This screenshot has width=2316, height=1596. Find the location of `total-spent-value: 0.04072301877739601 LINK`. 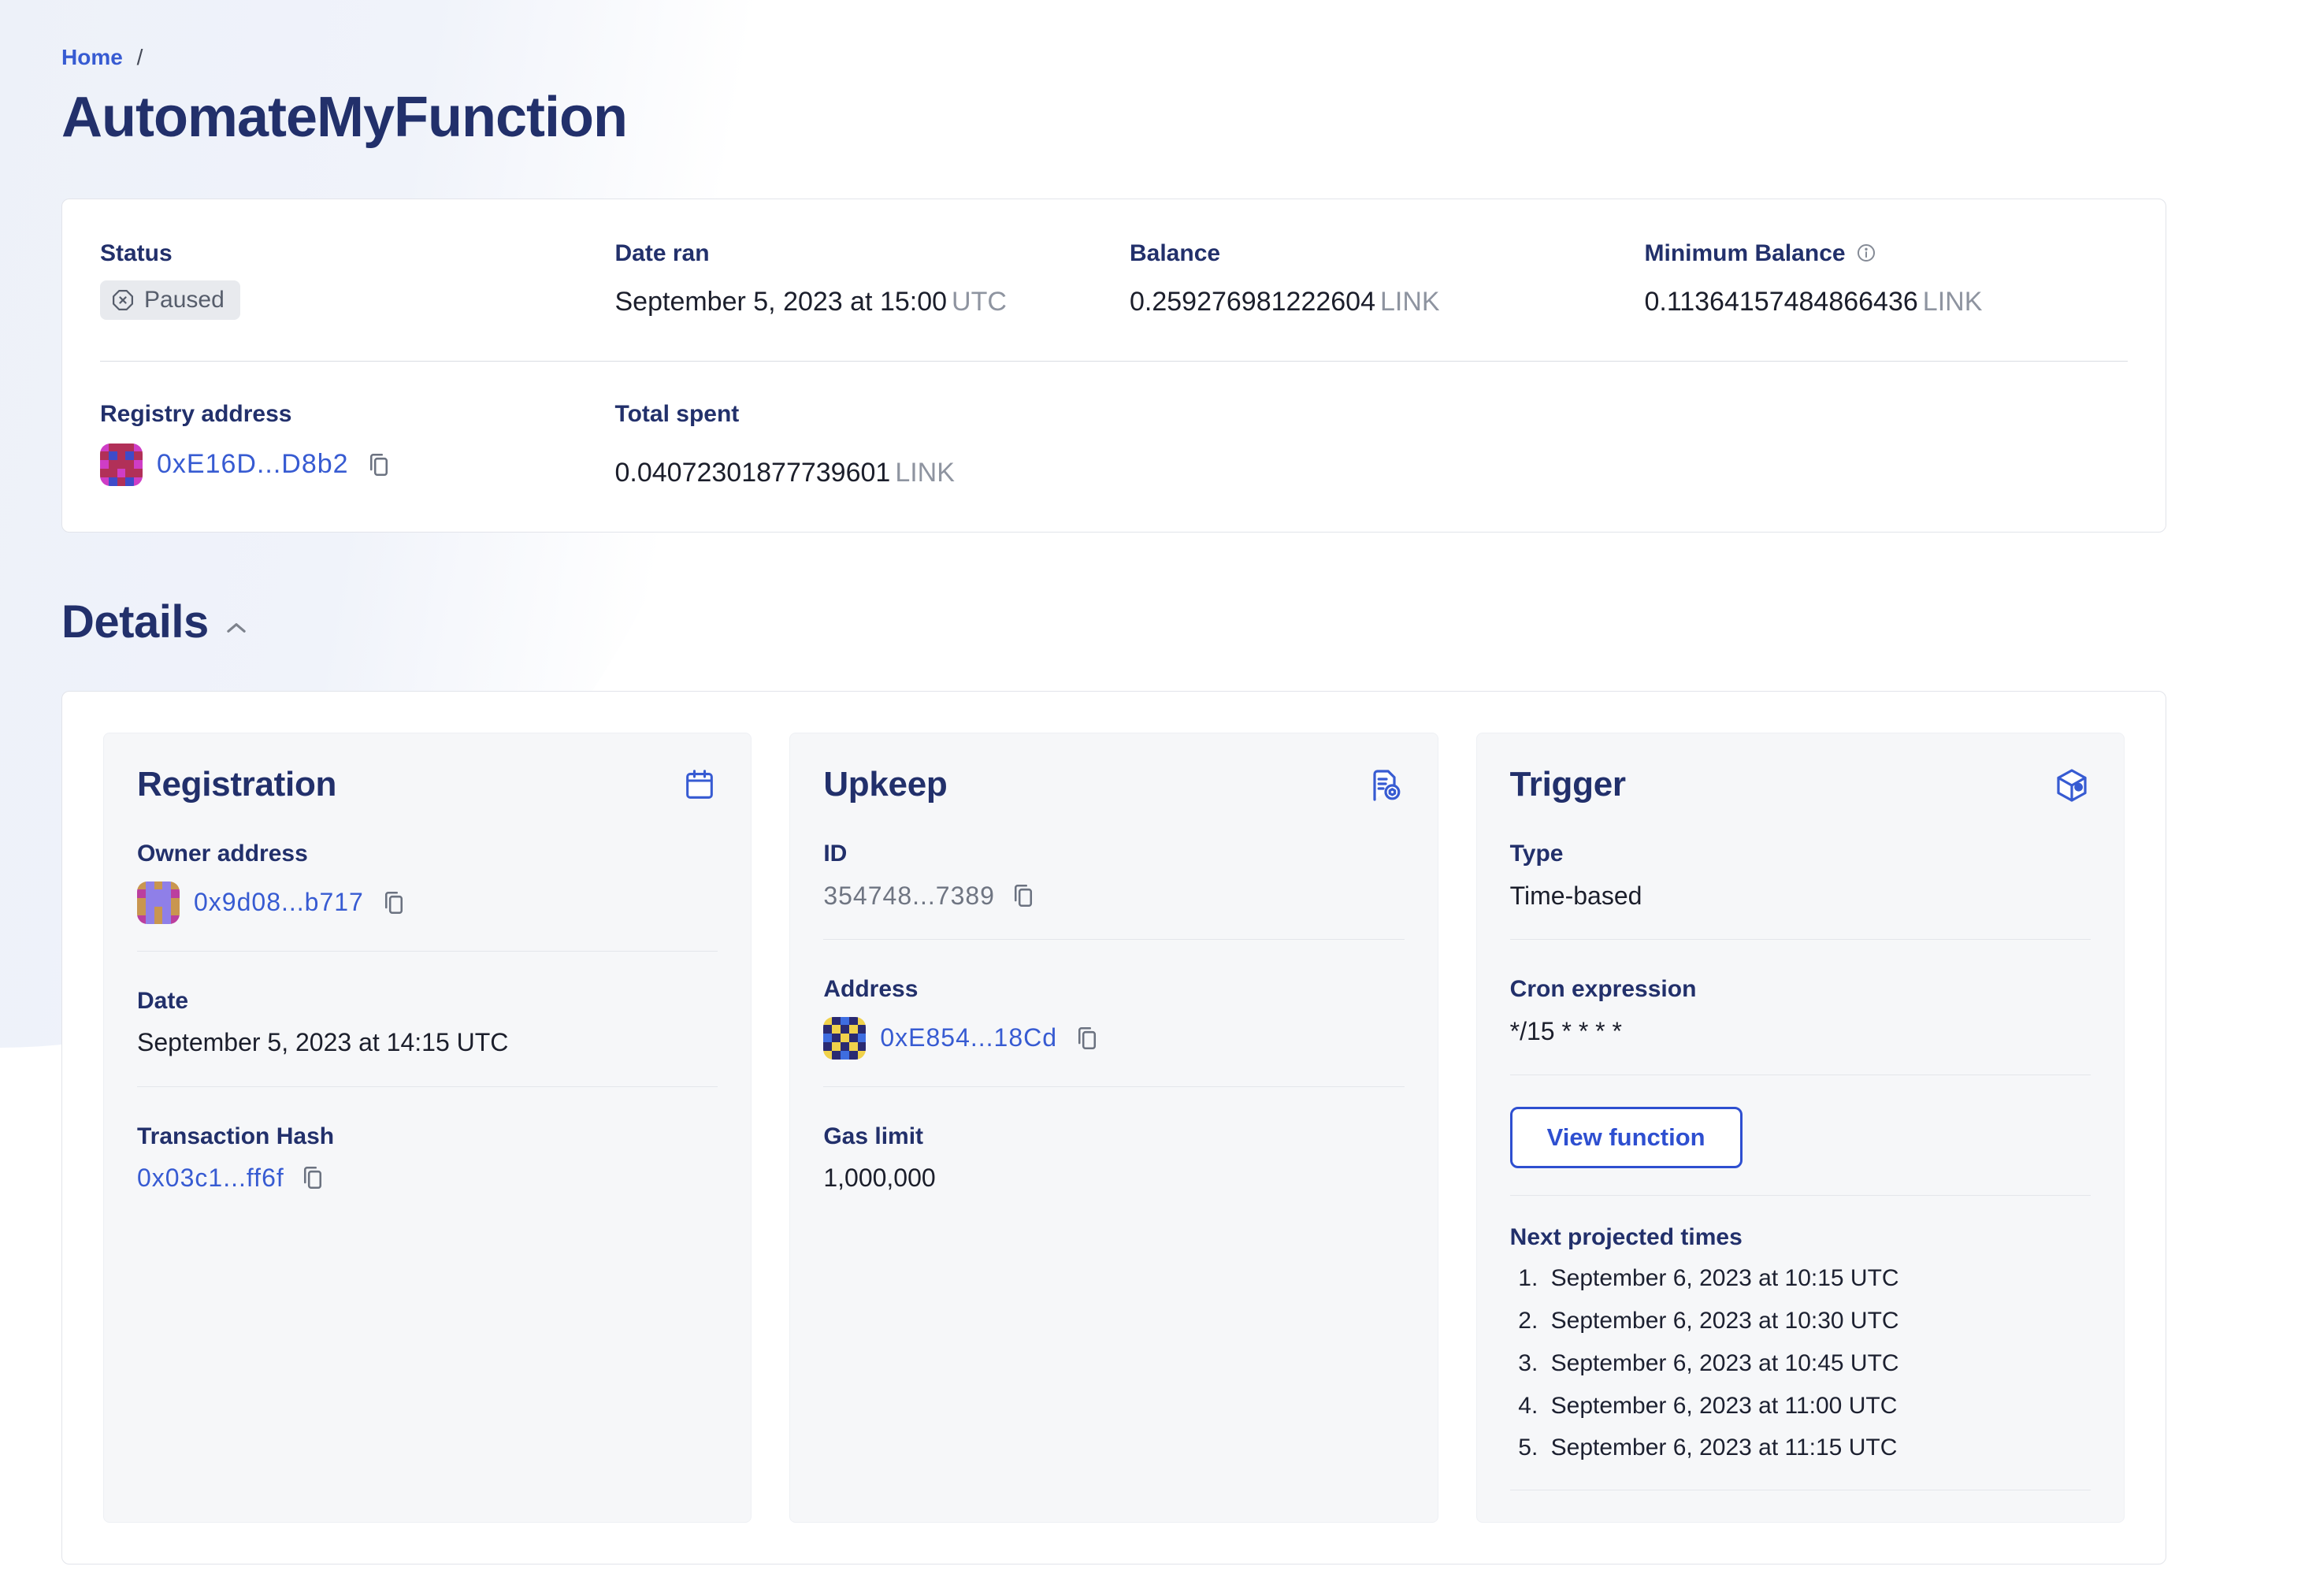

total-spent-value: 0.04072301877739601 LINK is located at coordinates (857, 473).